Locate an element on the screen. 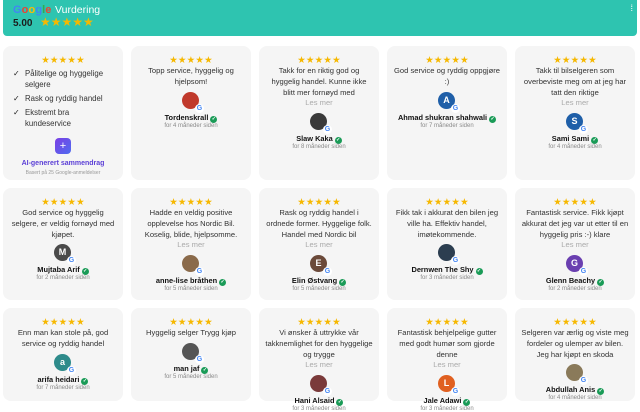 The image size is (640, 412). review-text: Hyggelig selger Trygg kjøp is located at coordinates (191, 332).